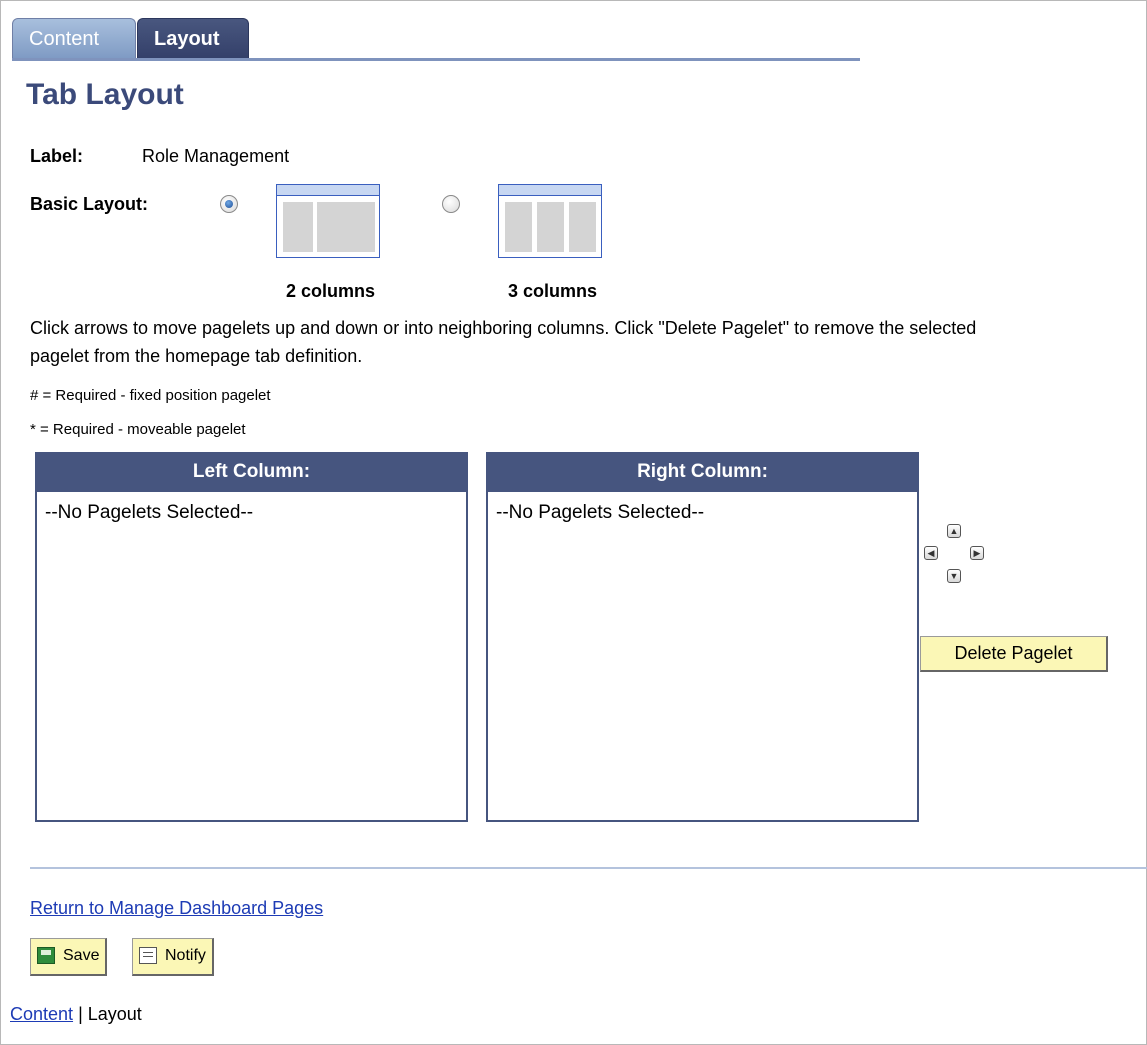 This screenshot has height=1045, width=1147. What do you see at coordinates (588, 868) in the screenshot?
I see `divider` at bounding box center [588, 868].